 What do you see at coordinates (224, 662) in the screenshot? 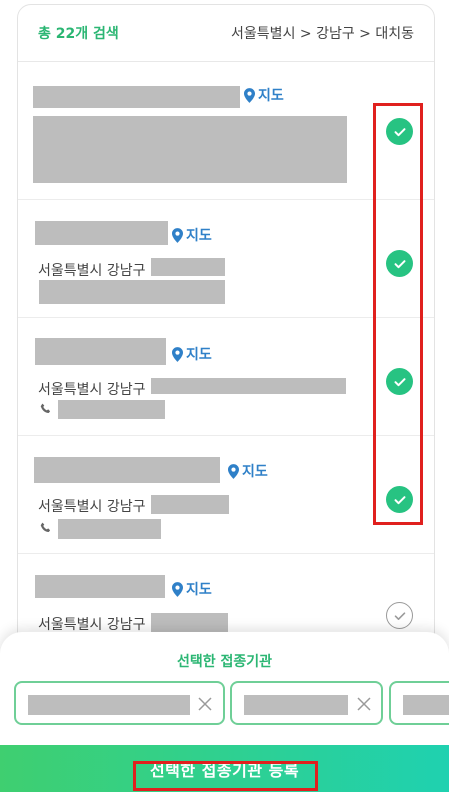
I see `sheet-title: 선택한 접종기관` at bounding box center [224, 662].